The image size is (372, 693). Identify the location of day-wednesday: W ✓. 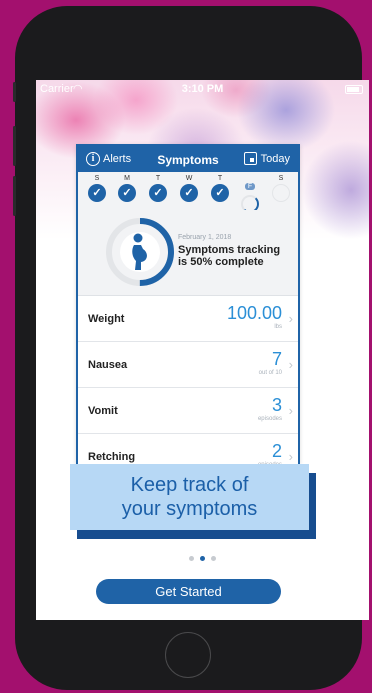
(189, 188).